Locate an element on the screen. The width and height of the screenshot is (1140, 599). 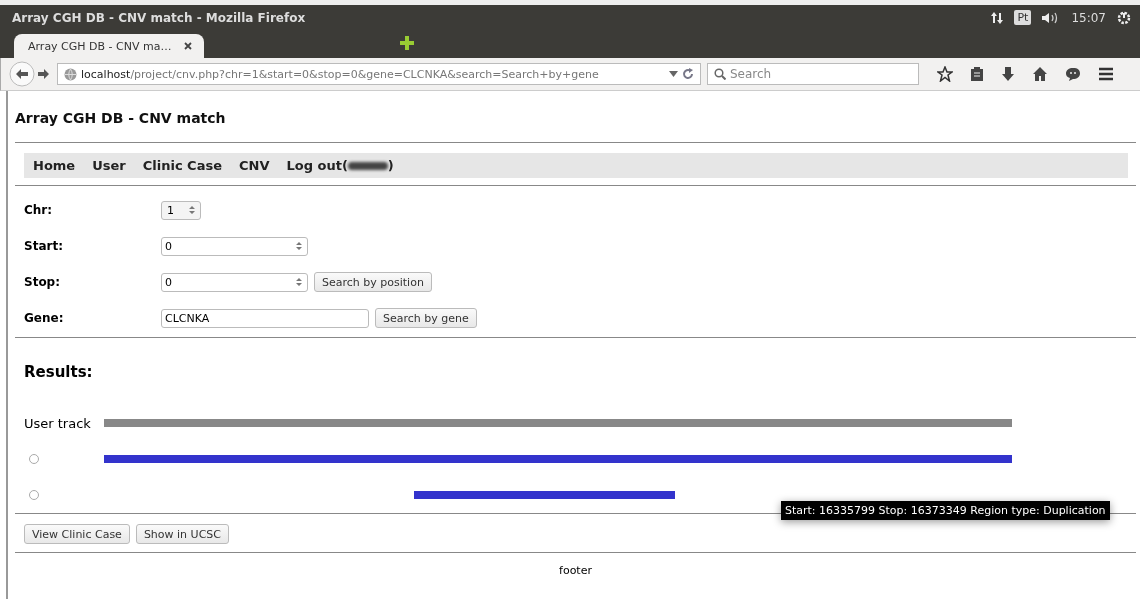
search-field: Search is located at coordinates (813, 74).